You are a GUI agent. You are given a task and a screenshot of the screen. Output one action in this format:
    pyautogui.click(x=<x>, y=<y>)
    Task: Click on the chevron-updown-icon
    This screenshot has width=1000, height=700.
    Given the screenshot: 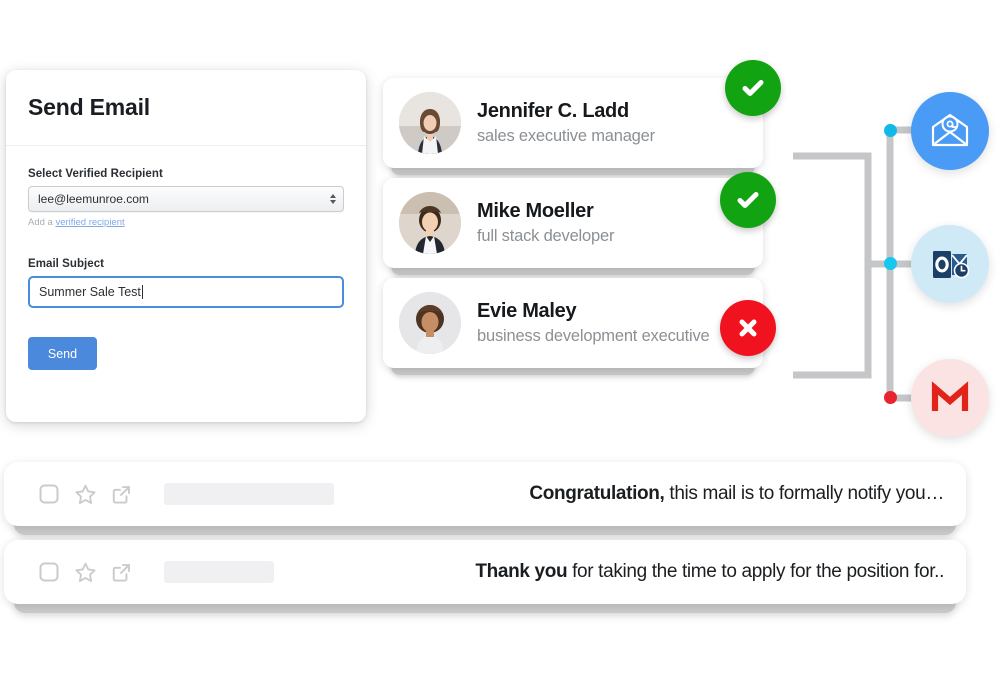 What is the action you would take?
    pyautogui.click(x=333, y=199)
    